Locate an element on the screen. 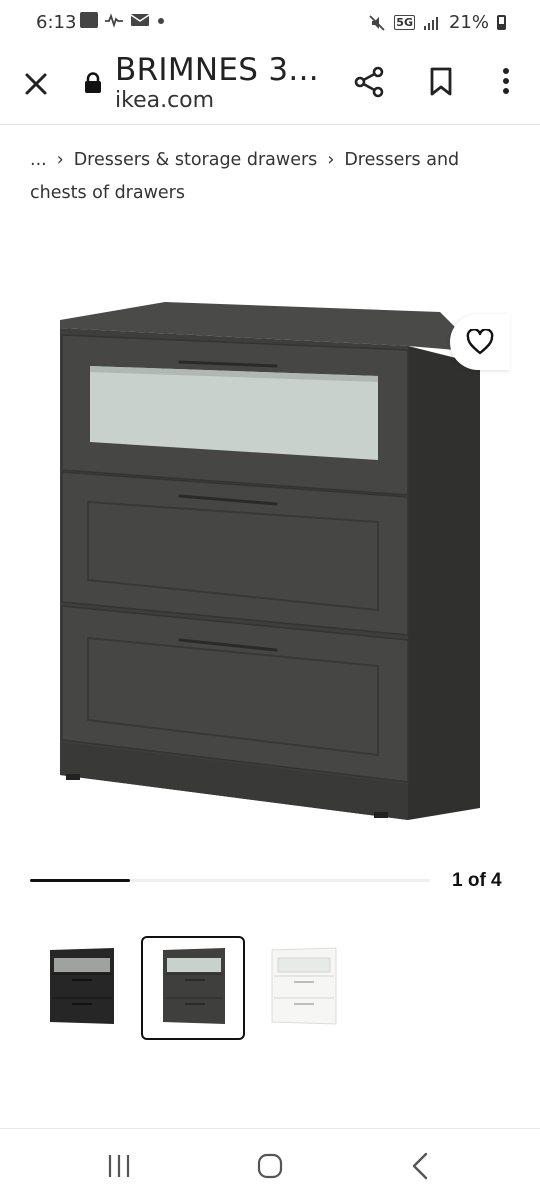 The width and height of the screenshot is (540, 1201). home-button is located at coordinates (270, 1166).